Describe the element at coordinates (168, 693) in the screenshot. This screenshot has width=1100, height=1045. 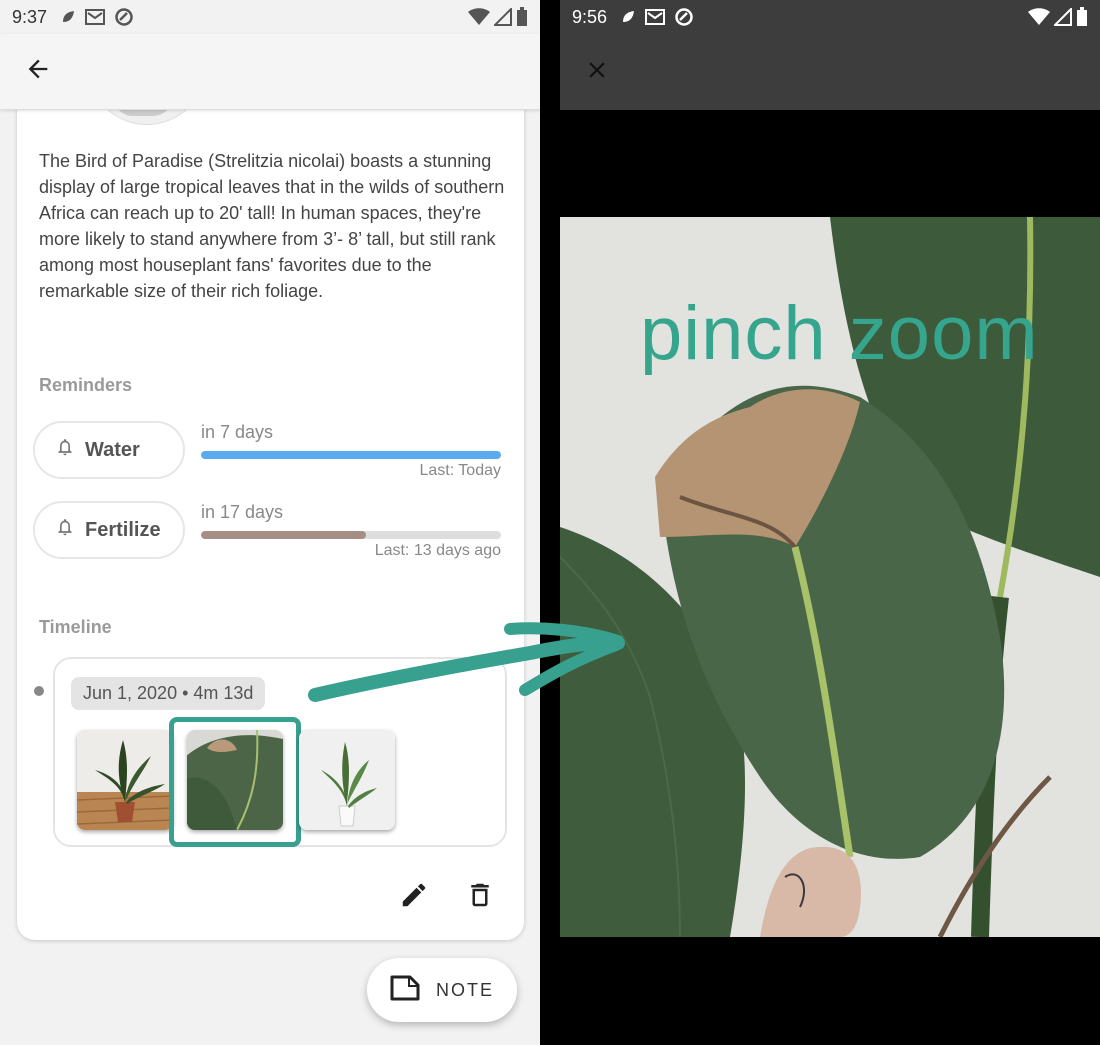
I see `timeline-date-chip: Jun 1, 2020 • 4m 13d` at that location.